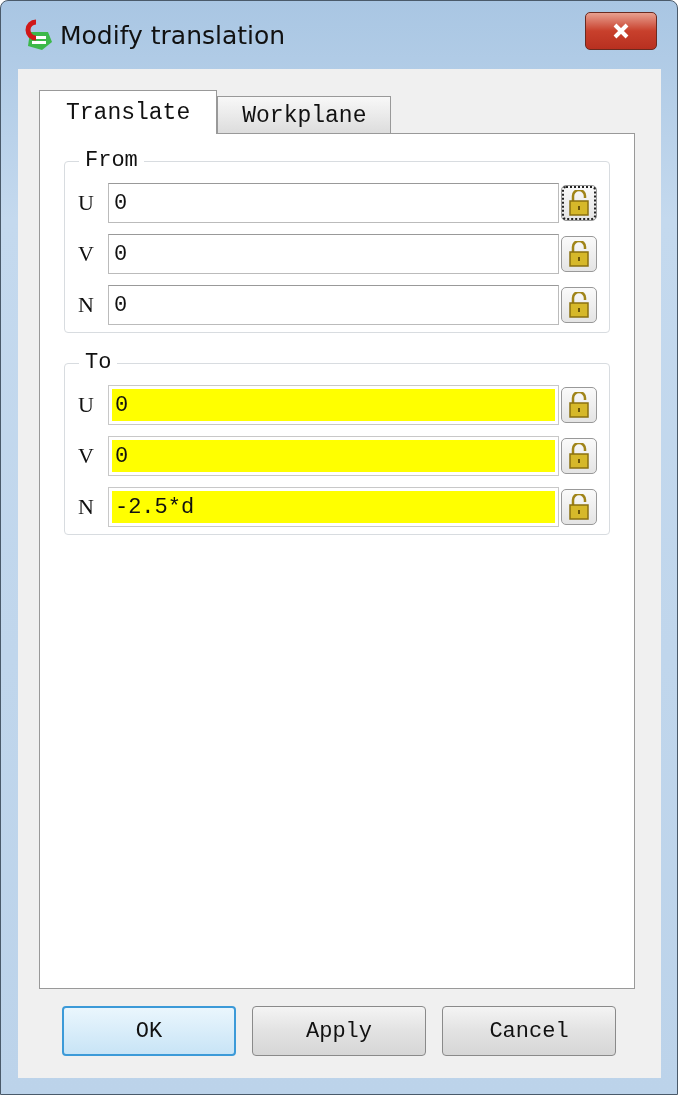 The image size is (678, 1095). What do you see at coordinates (304, 115) in the screenshot?
I see `tab: Workplane` at bounding box center [304, 115].